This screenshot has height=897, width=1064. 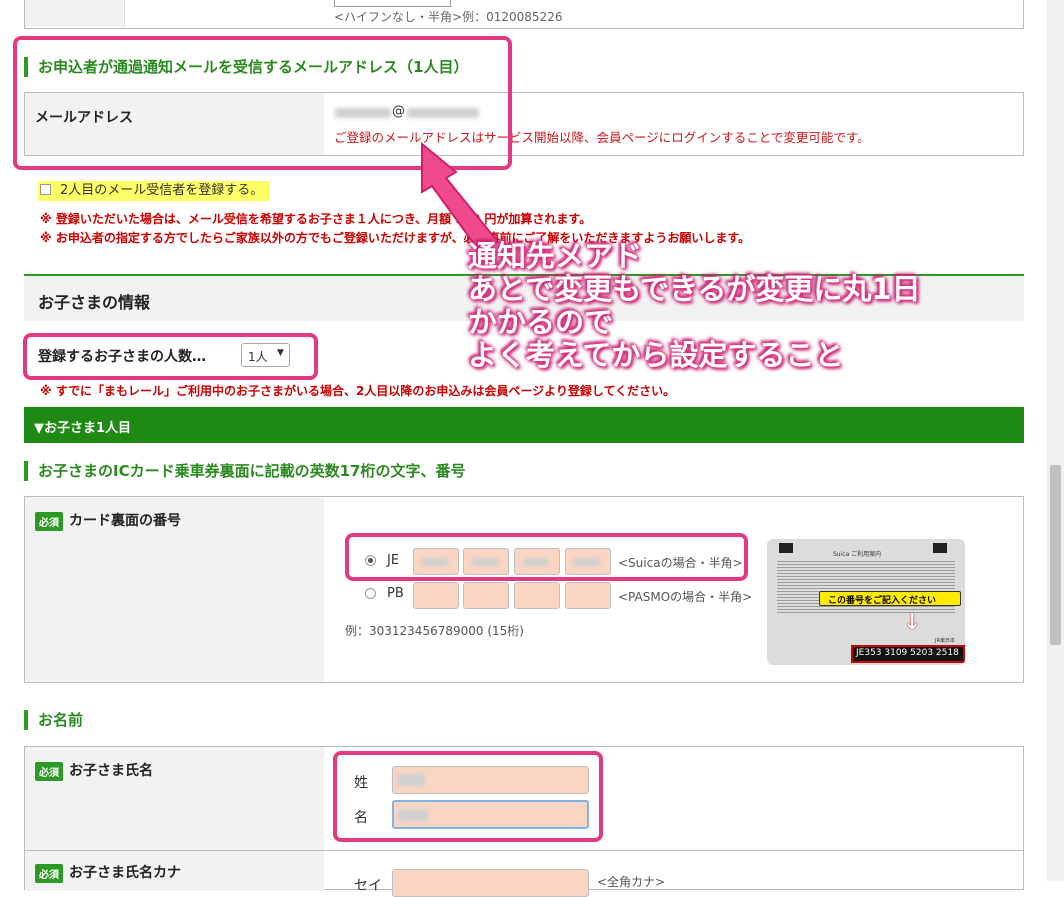 What do you see at coordinates (125, 521) in the screenshot?
I see `ic-label: カード裏面の番号` at bounding box center [125, 521].